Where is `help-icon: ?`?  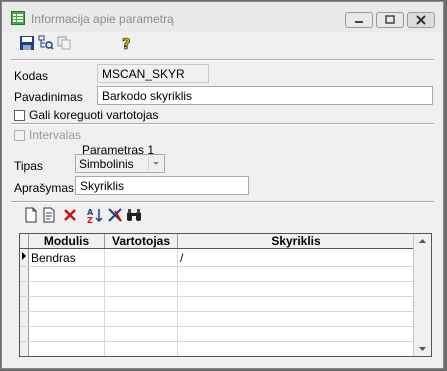 help-icon: ? is located at coordinates (127, 43).